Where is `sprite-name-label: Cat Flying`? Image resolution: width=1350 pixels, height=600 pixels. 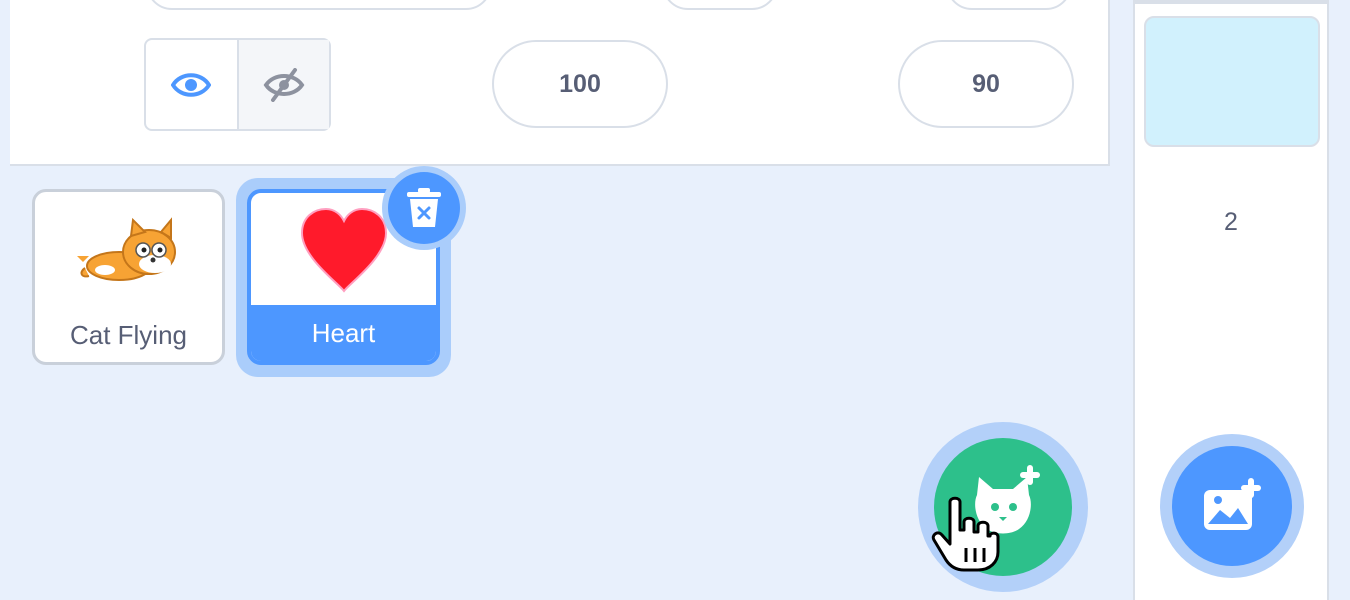
sprite-name-label: Cat Flying is located at coordinates (128, 335).